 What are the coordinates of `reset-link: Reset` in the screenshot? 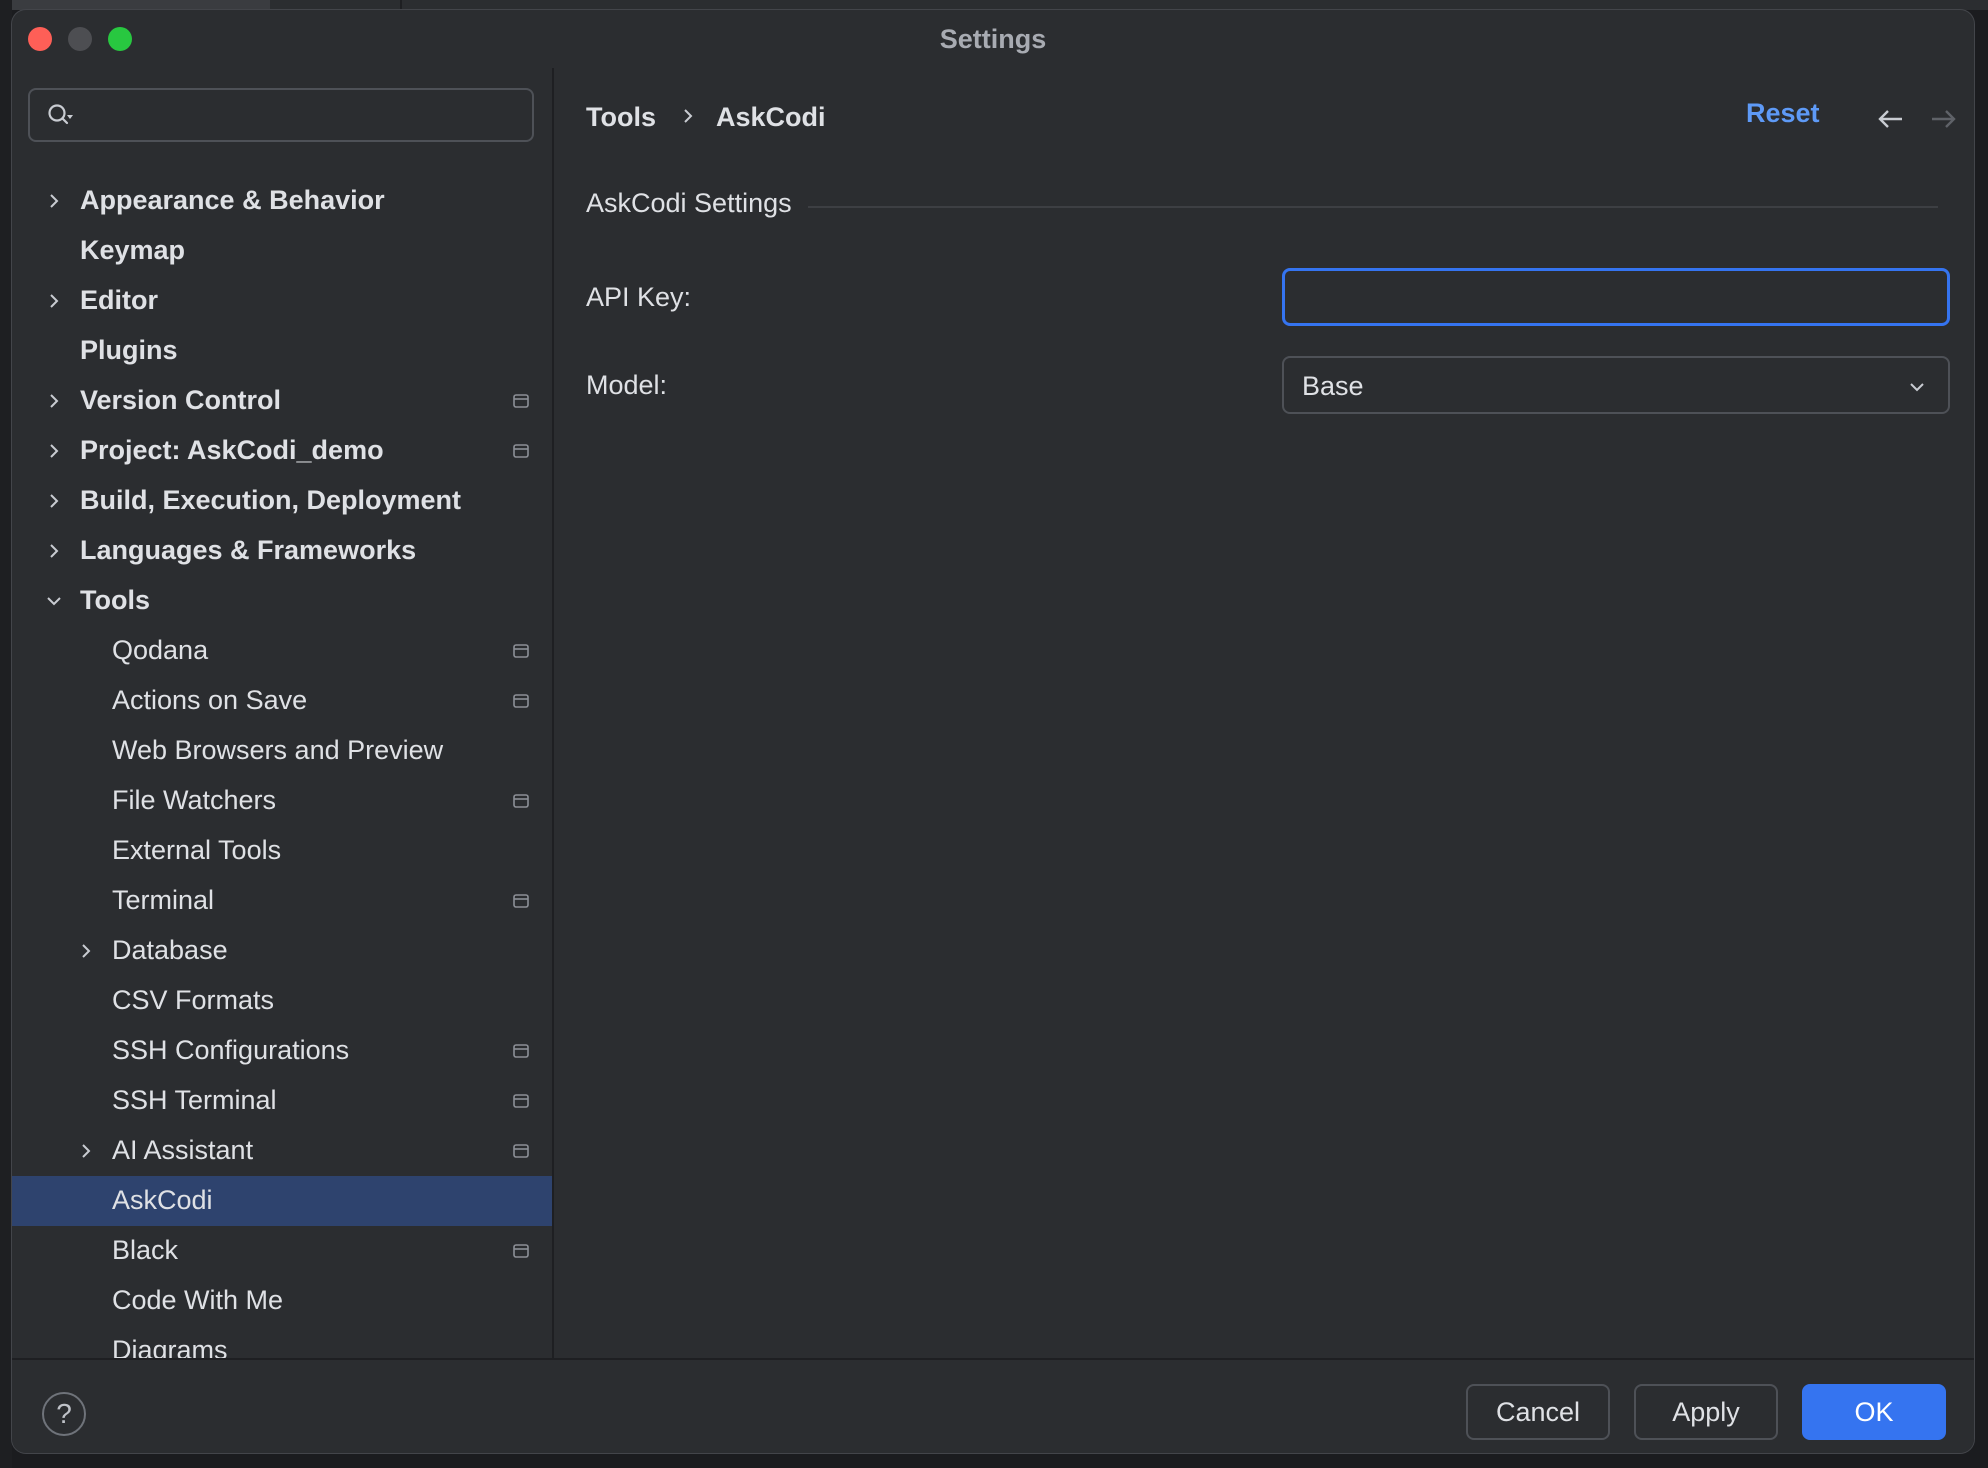 It's located at (1783, 113).